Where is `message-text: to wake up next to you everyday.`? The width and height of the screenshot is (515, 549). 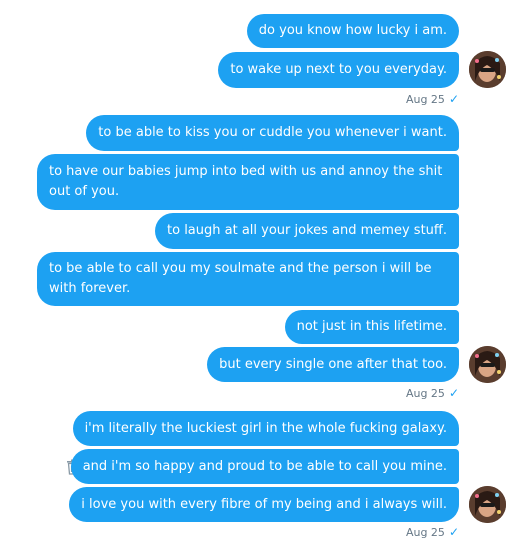 message-text: to wake up next to you everyday. is located at coordinates (338, 69).